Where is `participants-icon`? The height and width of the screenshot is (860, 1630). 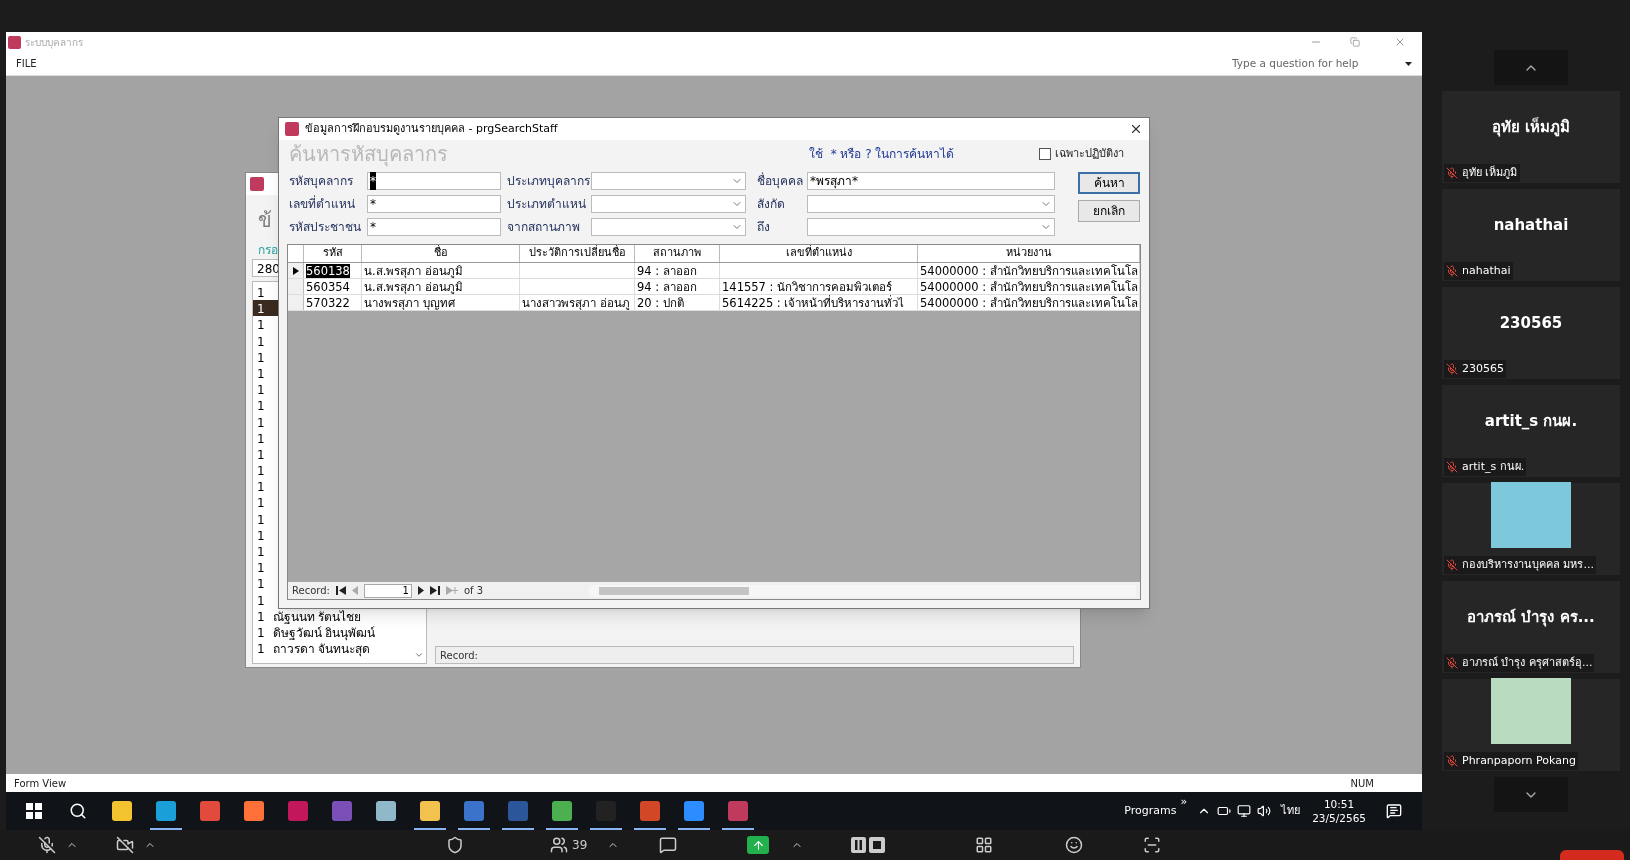 participants-icon is located at coordinates (559, 845).